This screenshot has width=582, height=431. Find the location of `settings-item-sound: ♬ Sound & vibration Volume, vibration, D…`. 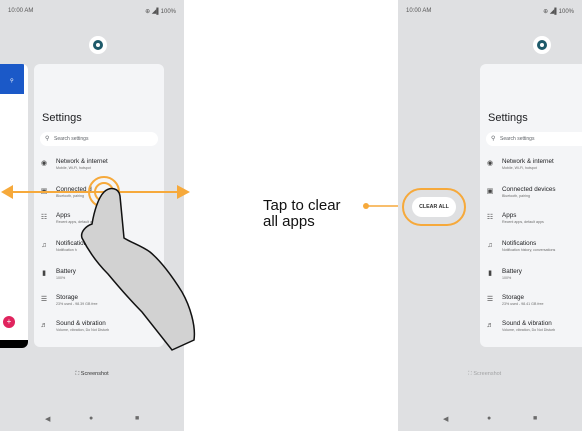

settings-item-sound: ♬ Sound & vibration Volume, vibration, D… is located at coordinates (534, 329).